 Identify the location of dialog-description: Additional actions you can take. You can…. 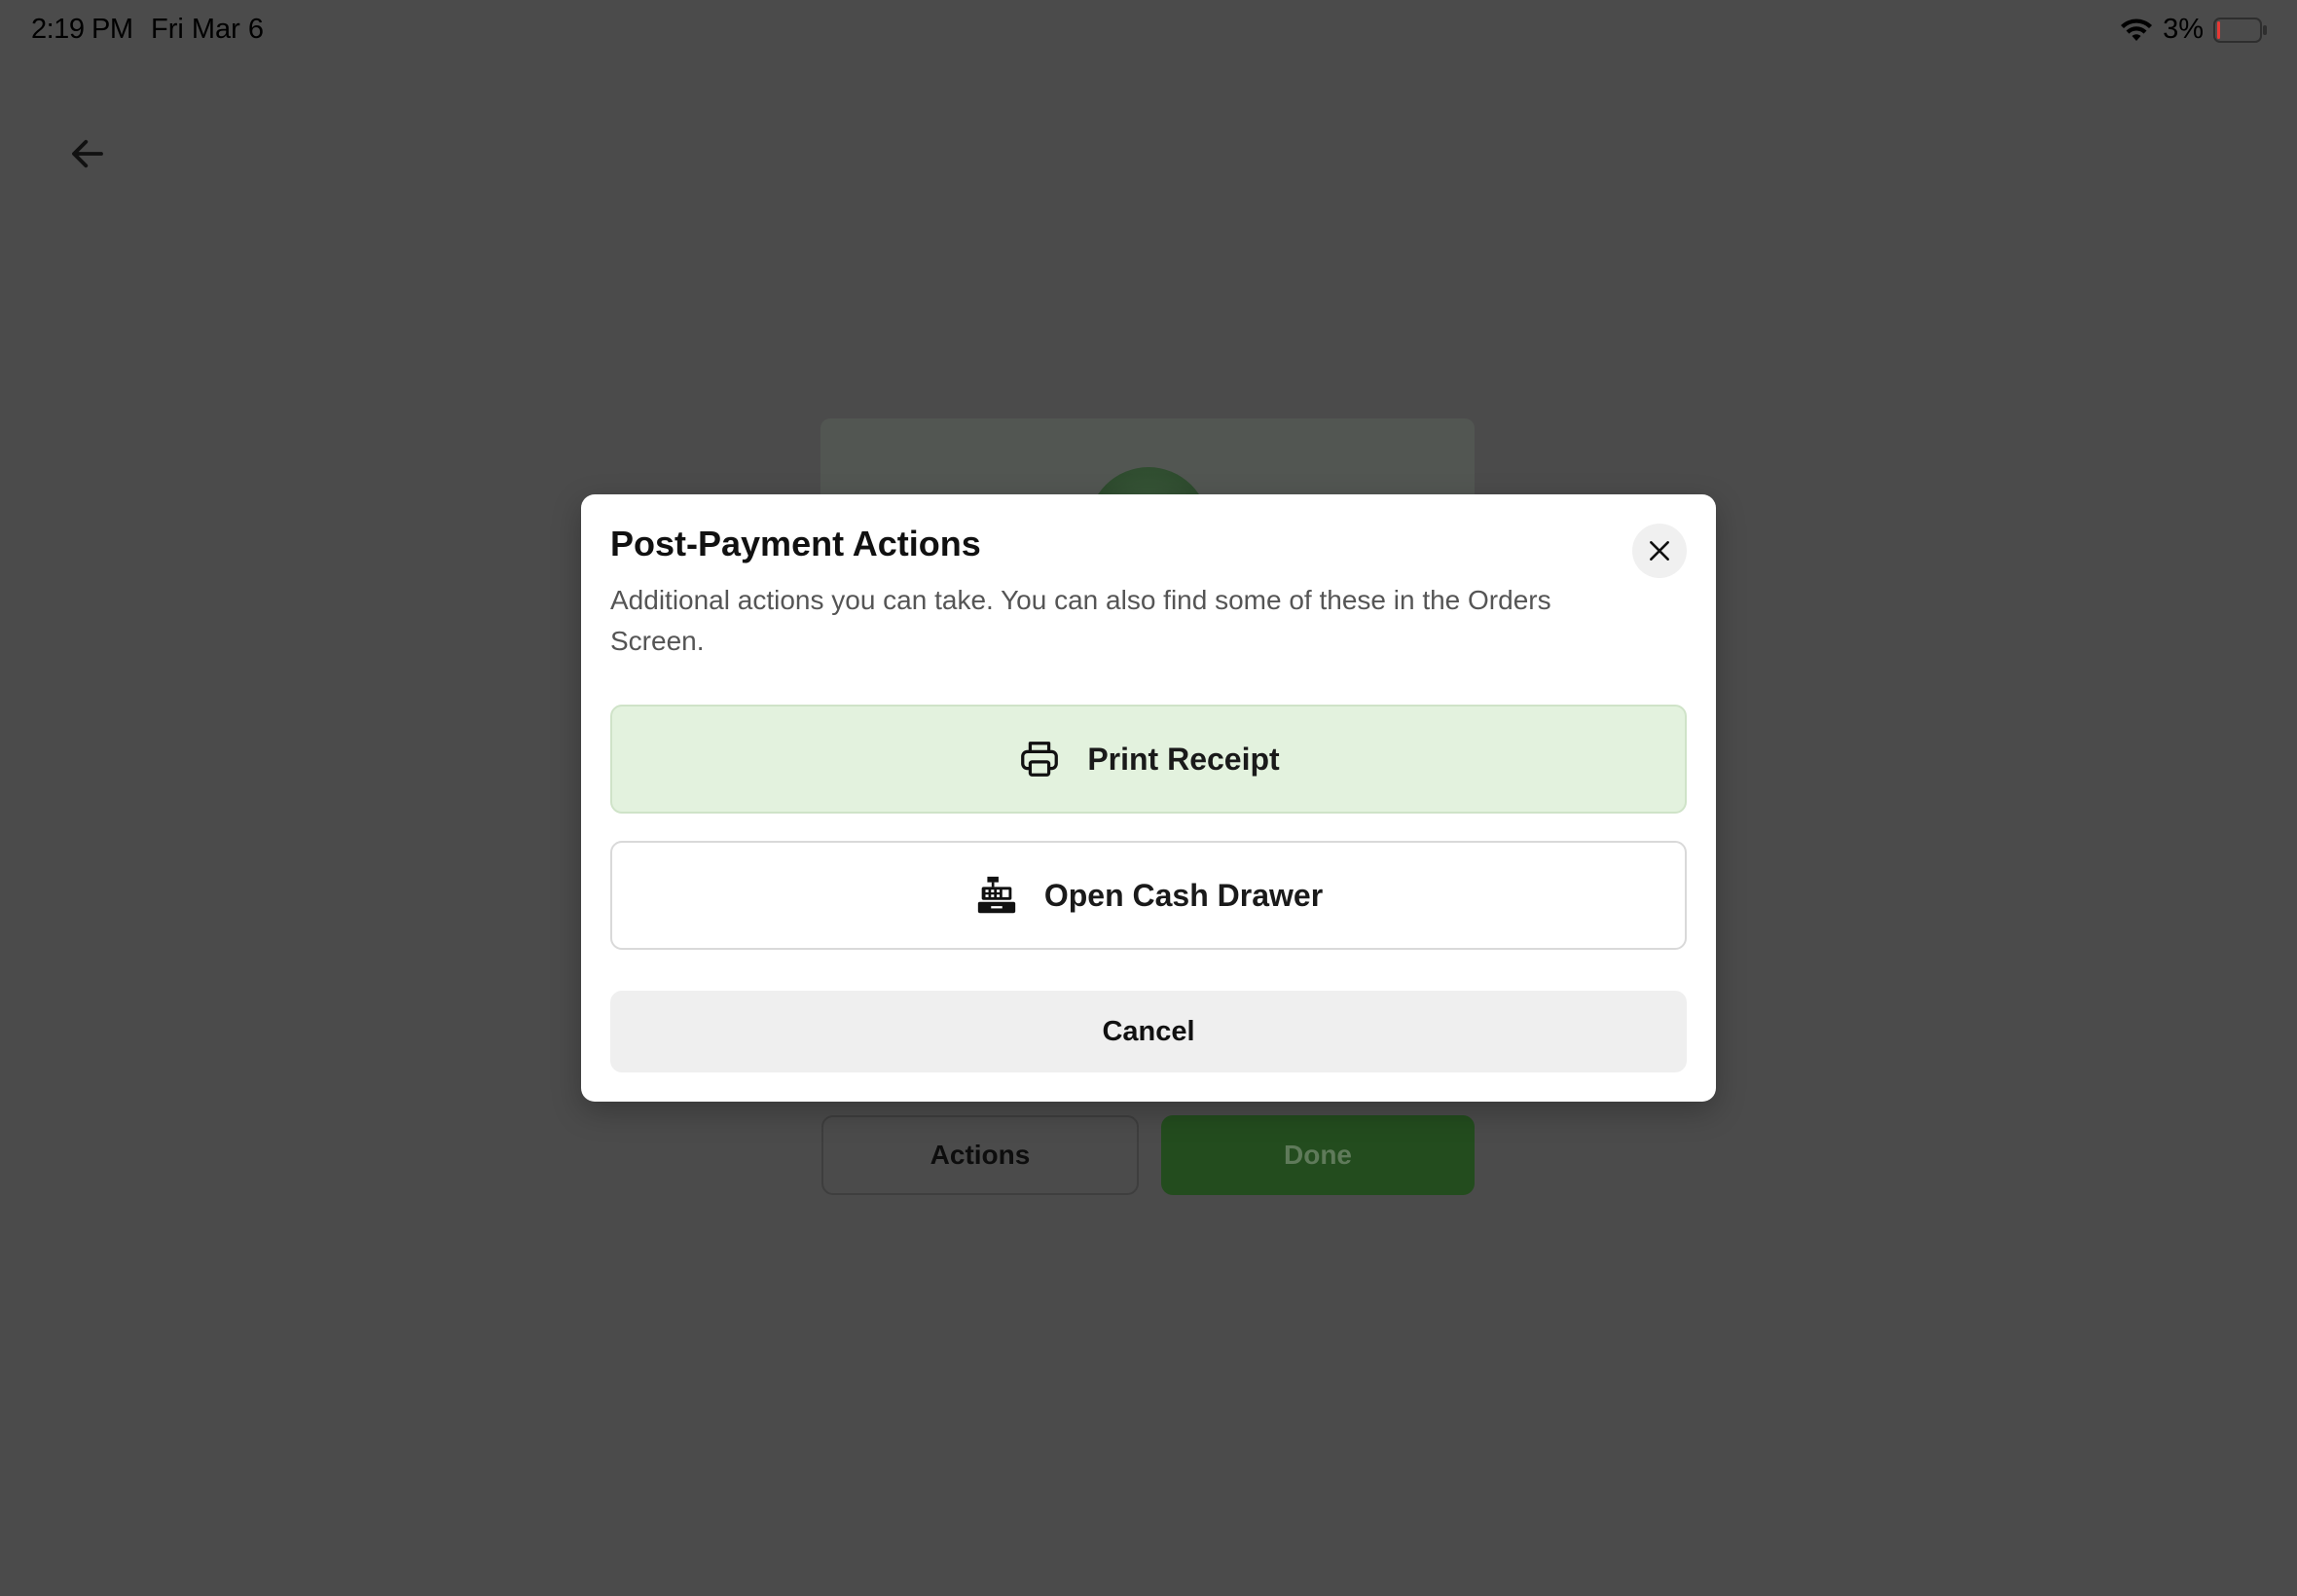
(1080, 620).